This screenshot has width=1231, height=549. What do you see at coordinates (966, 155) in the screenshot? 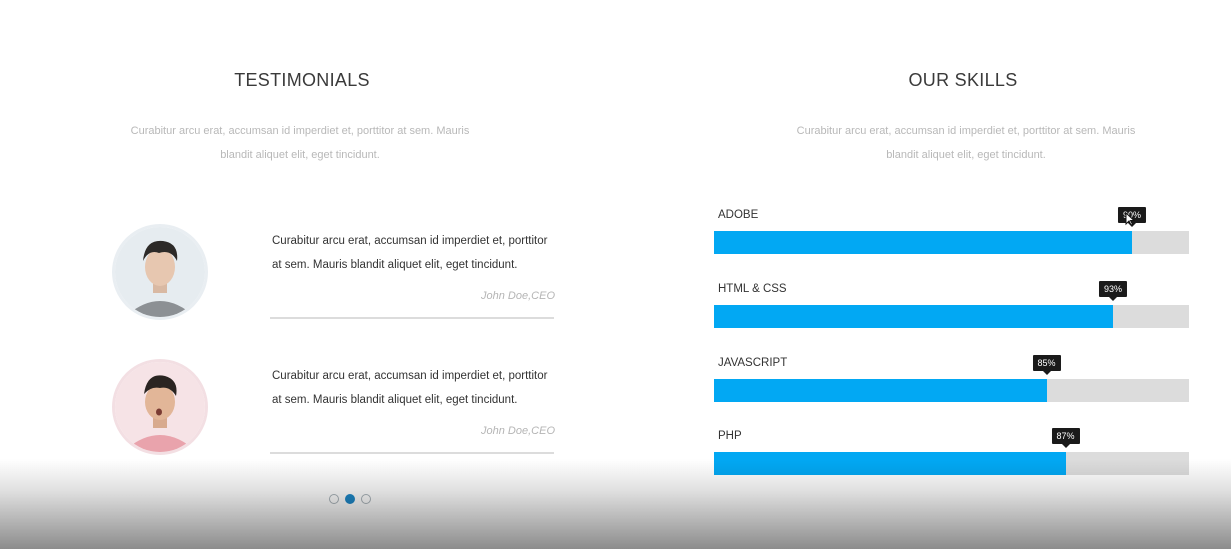
I see `skills-subtitle-line-2: blandit aliquet elit, eget tincidunt.` at bounding box center [966, 155].